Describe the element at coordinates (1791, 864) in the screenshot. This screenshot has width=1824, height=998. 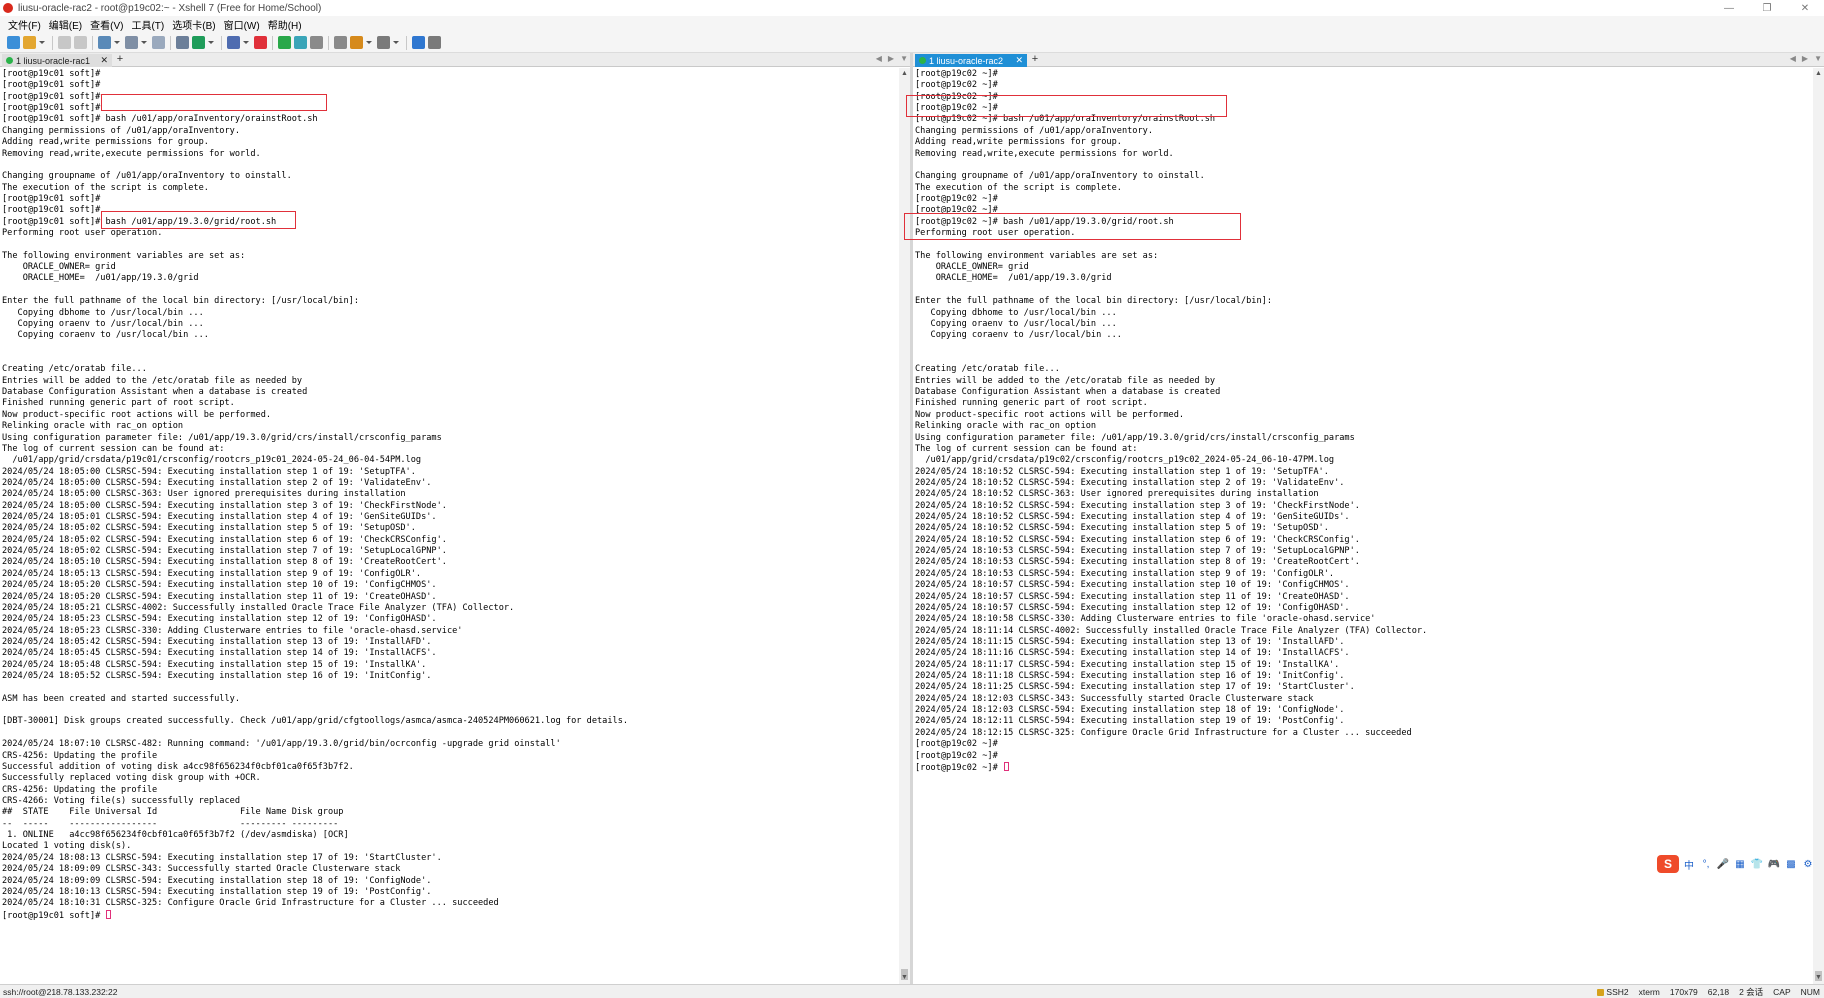
I see `ime-toolbox-icon: ▩` at that location.